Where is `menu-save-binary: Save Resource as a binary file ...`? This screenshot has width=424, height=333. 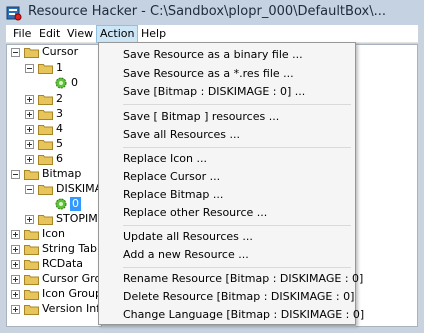 menu-save-binary: Save Resource as a binary file ... is located at coordinates (213, 55).